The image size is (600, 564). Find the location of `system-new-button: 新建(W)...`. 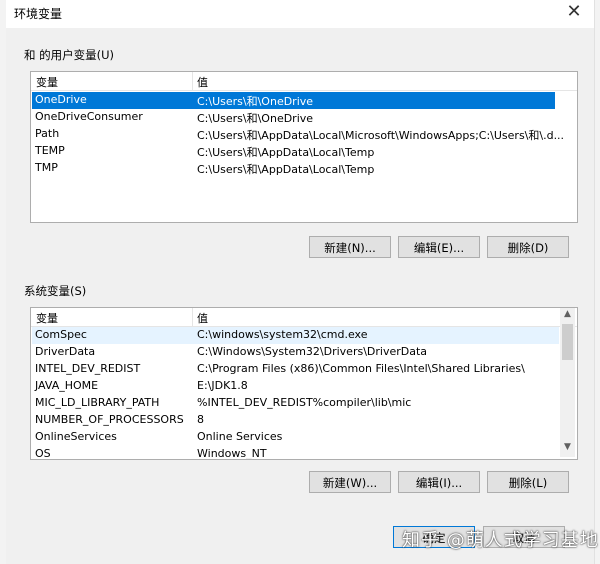

system-new-button: 新建(W)... is located at coordinates (350, 482).